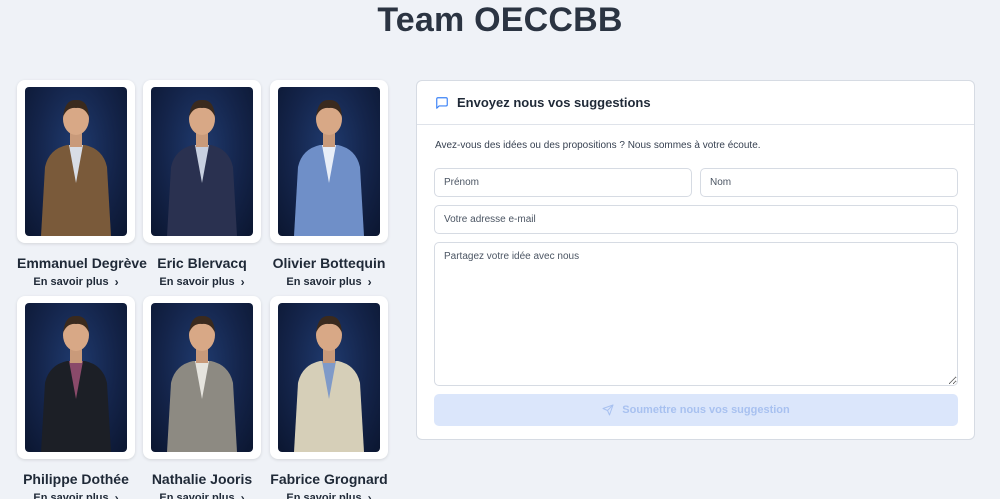 The width and height of the screenshot is (1000, 499). I want to click on member-name: Eric Blervacq, so click(202, 263).